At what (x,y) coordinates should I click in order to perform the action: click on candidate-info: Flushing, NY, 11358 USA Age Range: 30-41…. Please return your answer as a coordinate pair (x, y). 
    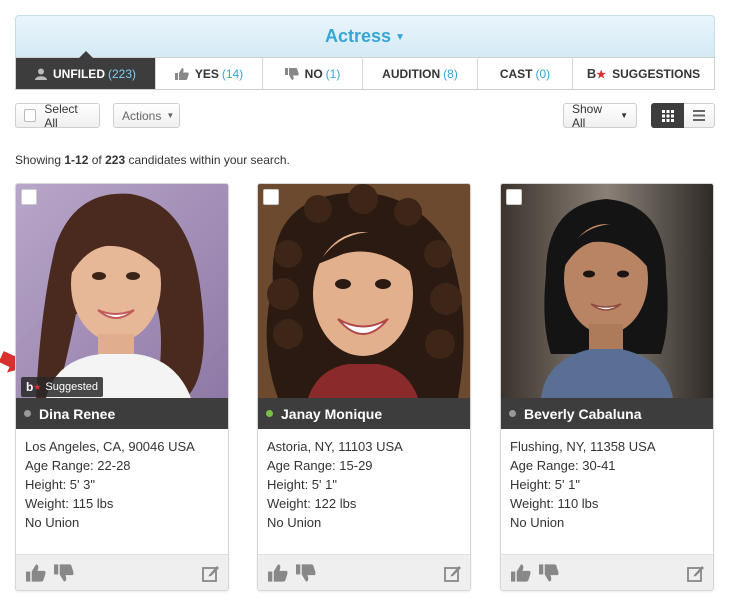
    Looking at the image, I should click on (583, 484).